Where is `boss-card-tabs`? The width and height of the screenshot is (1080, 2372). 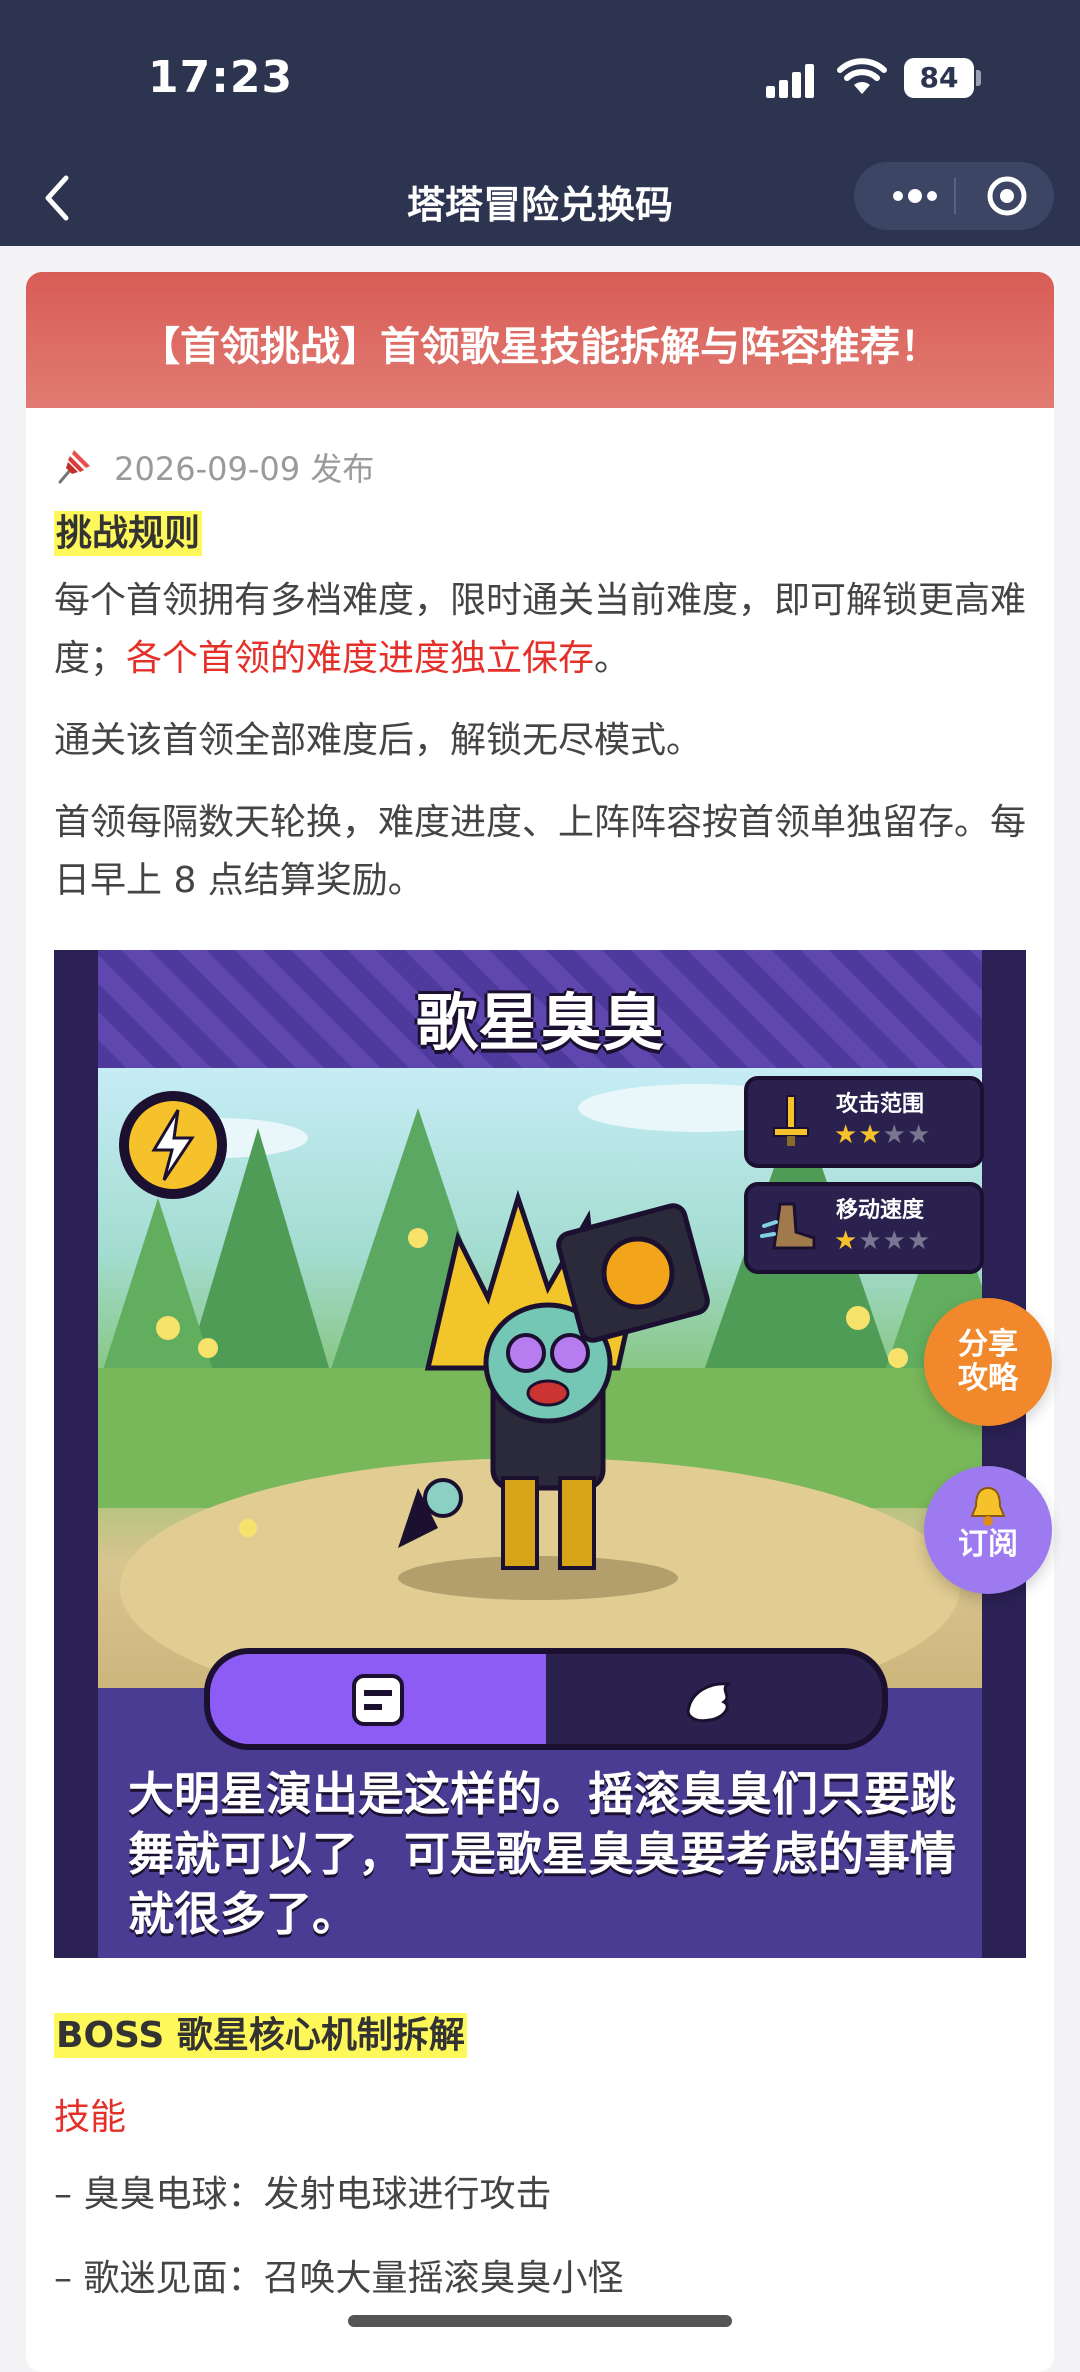 boss-card-tabs is located at coordinates (546, 1699).